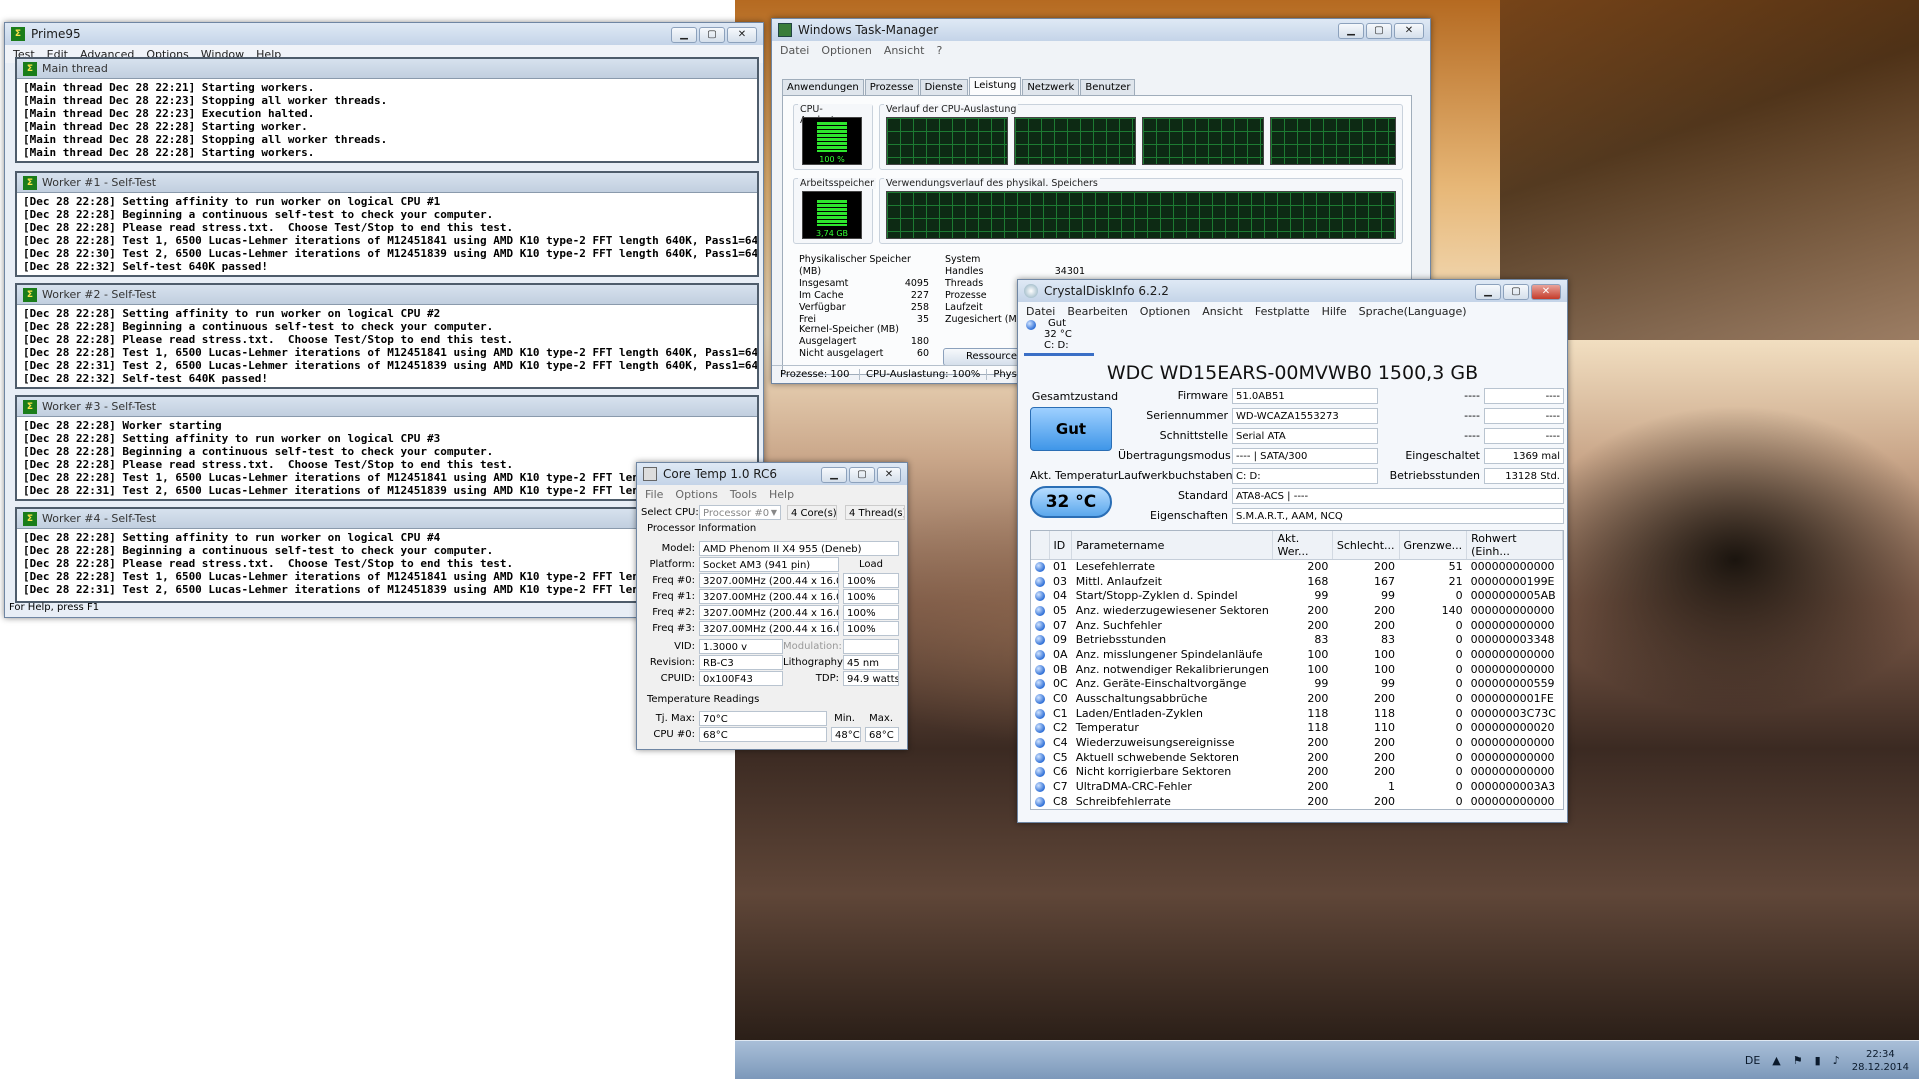 The width and height of the screenshot is (1919, 1080). Describe the element at coordinates (849, 329) in the screenshot. I see `stats-heading: Kernel-Speicher (MB)` at that location.